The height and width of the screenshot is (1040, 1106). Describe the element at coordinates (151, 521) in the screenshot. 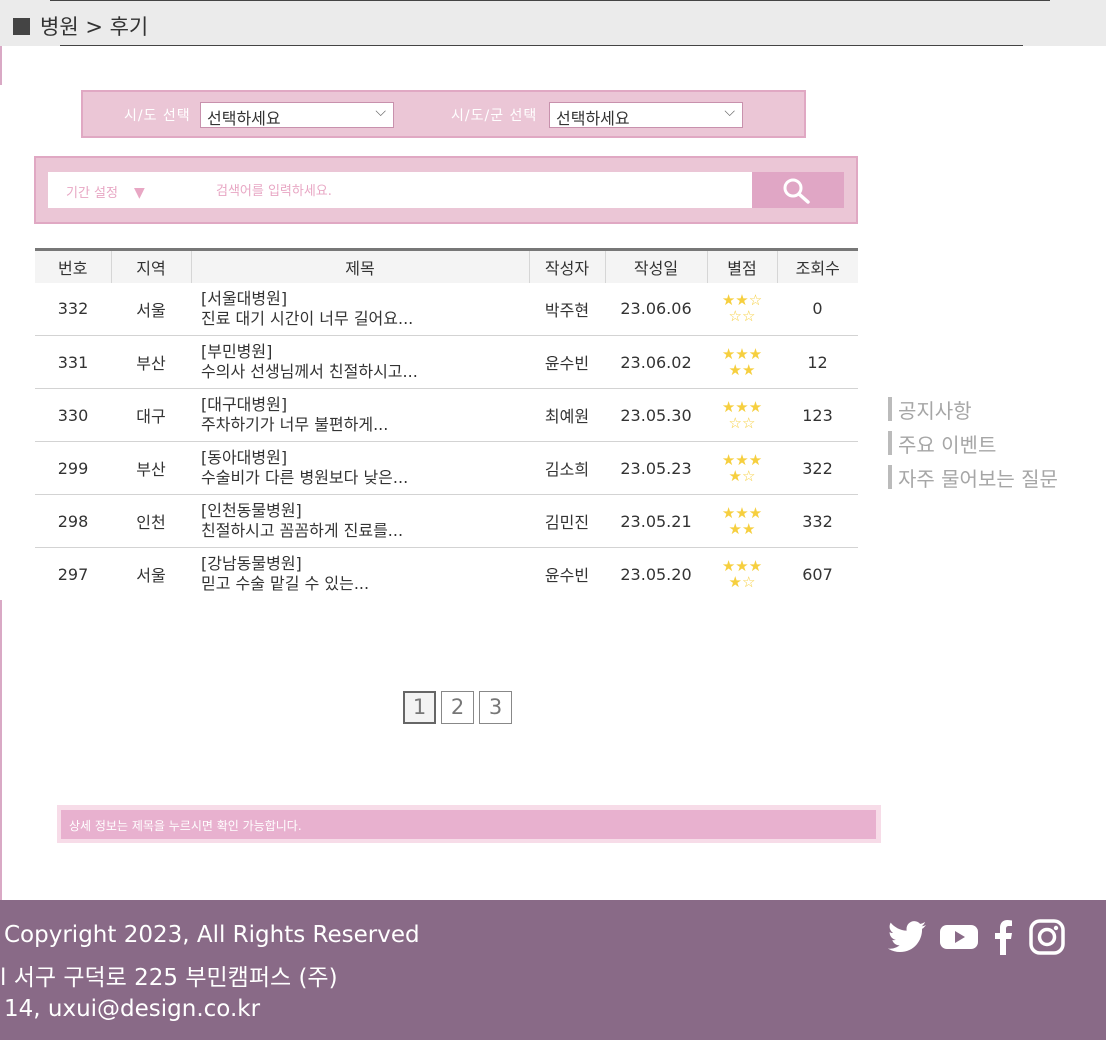

I see `cell-region: 인천` at that location.